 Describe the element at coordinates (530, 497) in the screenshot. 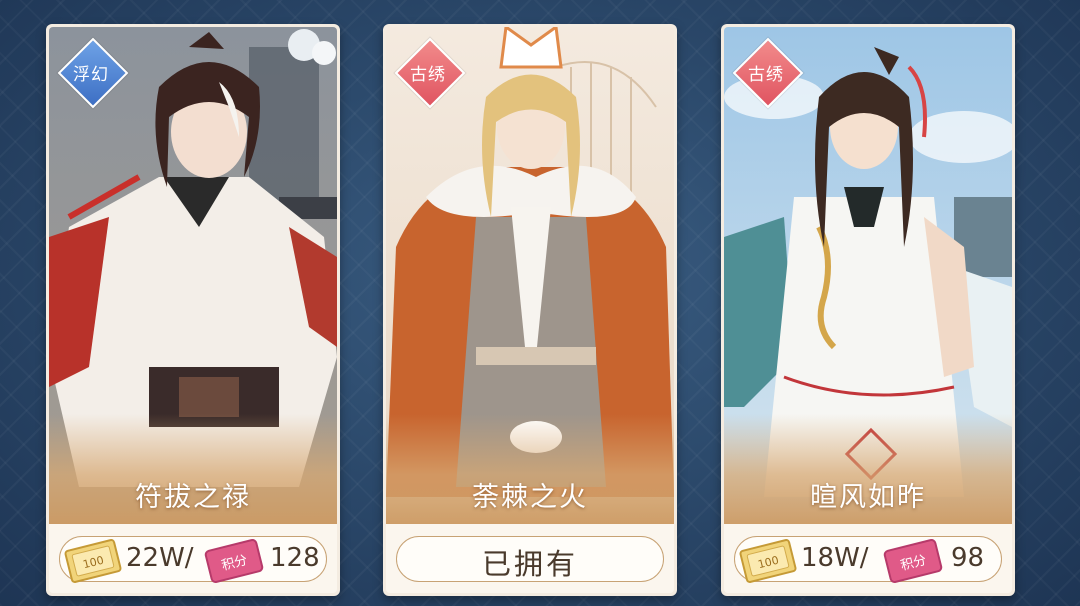

I see `costume-name: 荼棘之火` at that location.